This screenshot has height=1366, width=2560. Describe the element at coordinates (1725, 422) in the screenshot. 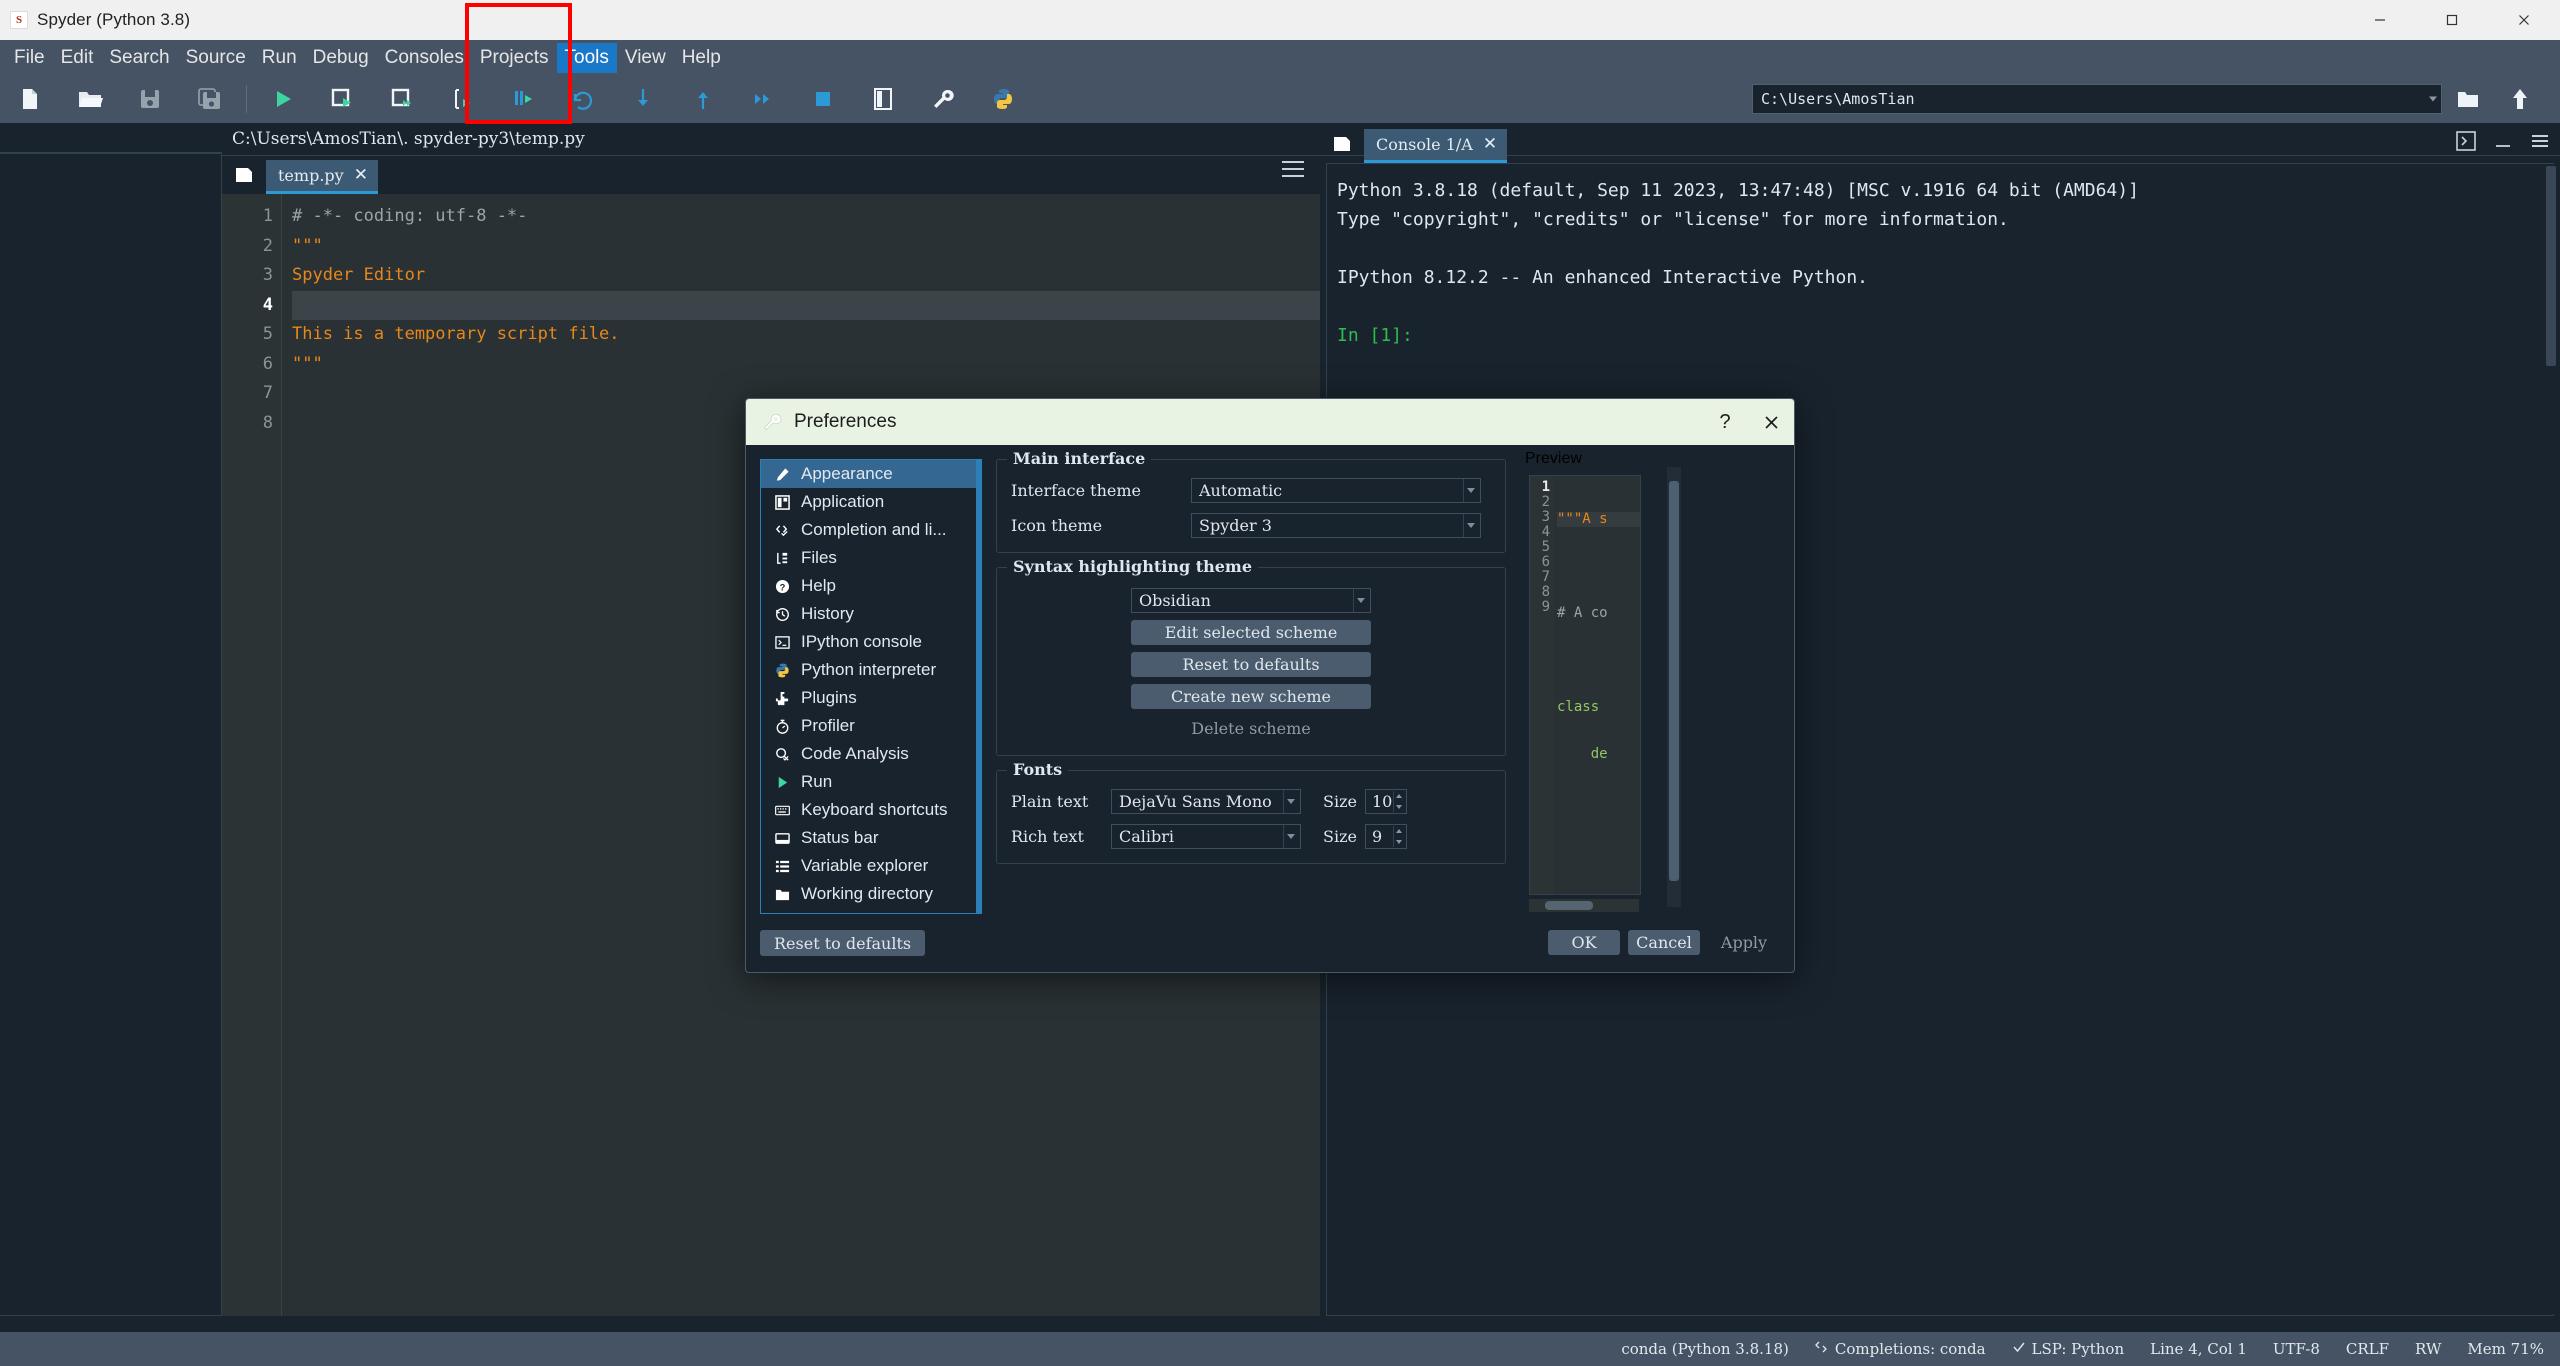

I see `help-button: ?` at that location.